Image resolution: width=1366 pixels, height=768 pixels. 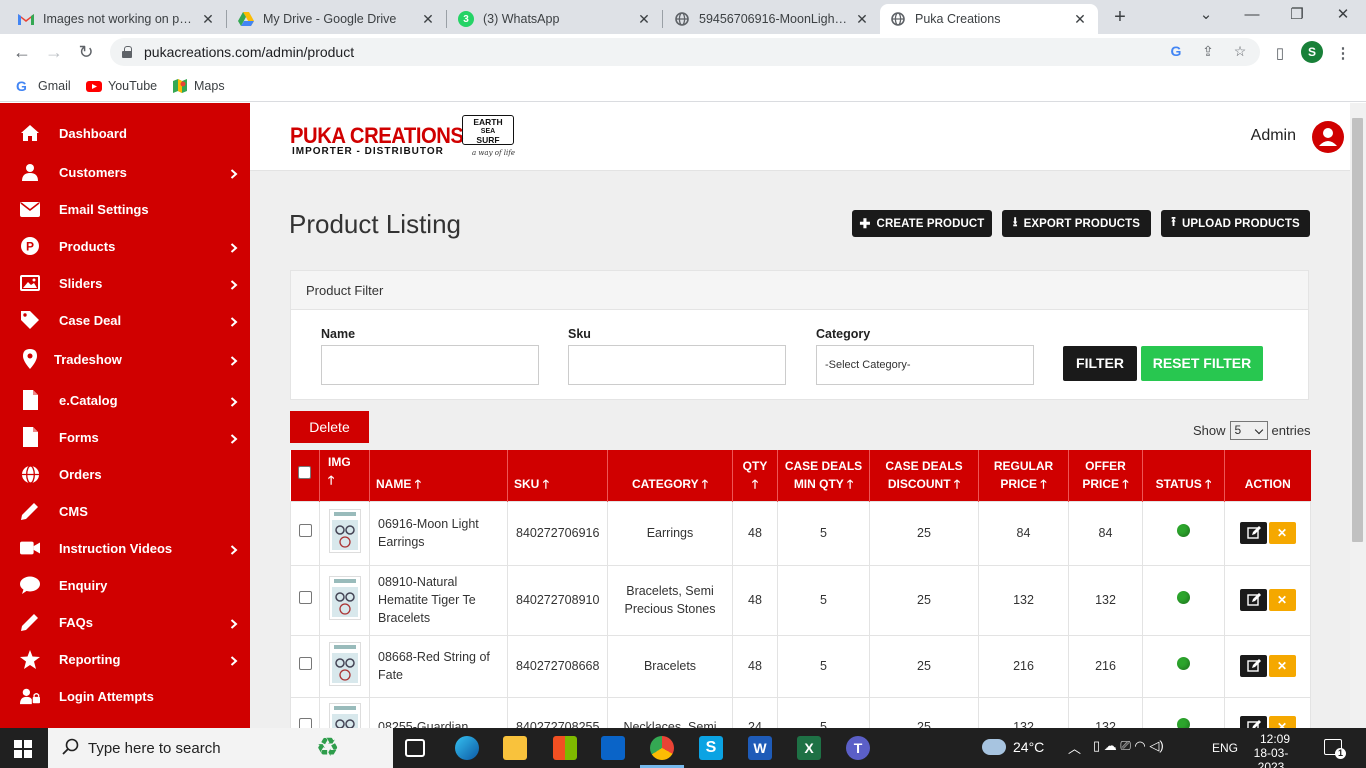 What do you see at coordinates (467, 748) in the screenshot?
I see `edge-icon` at bounding box center [467, 748].